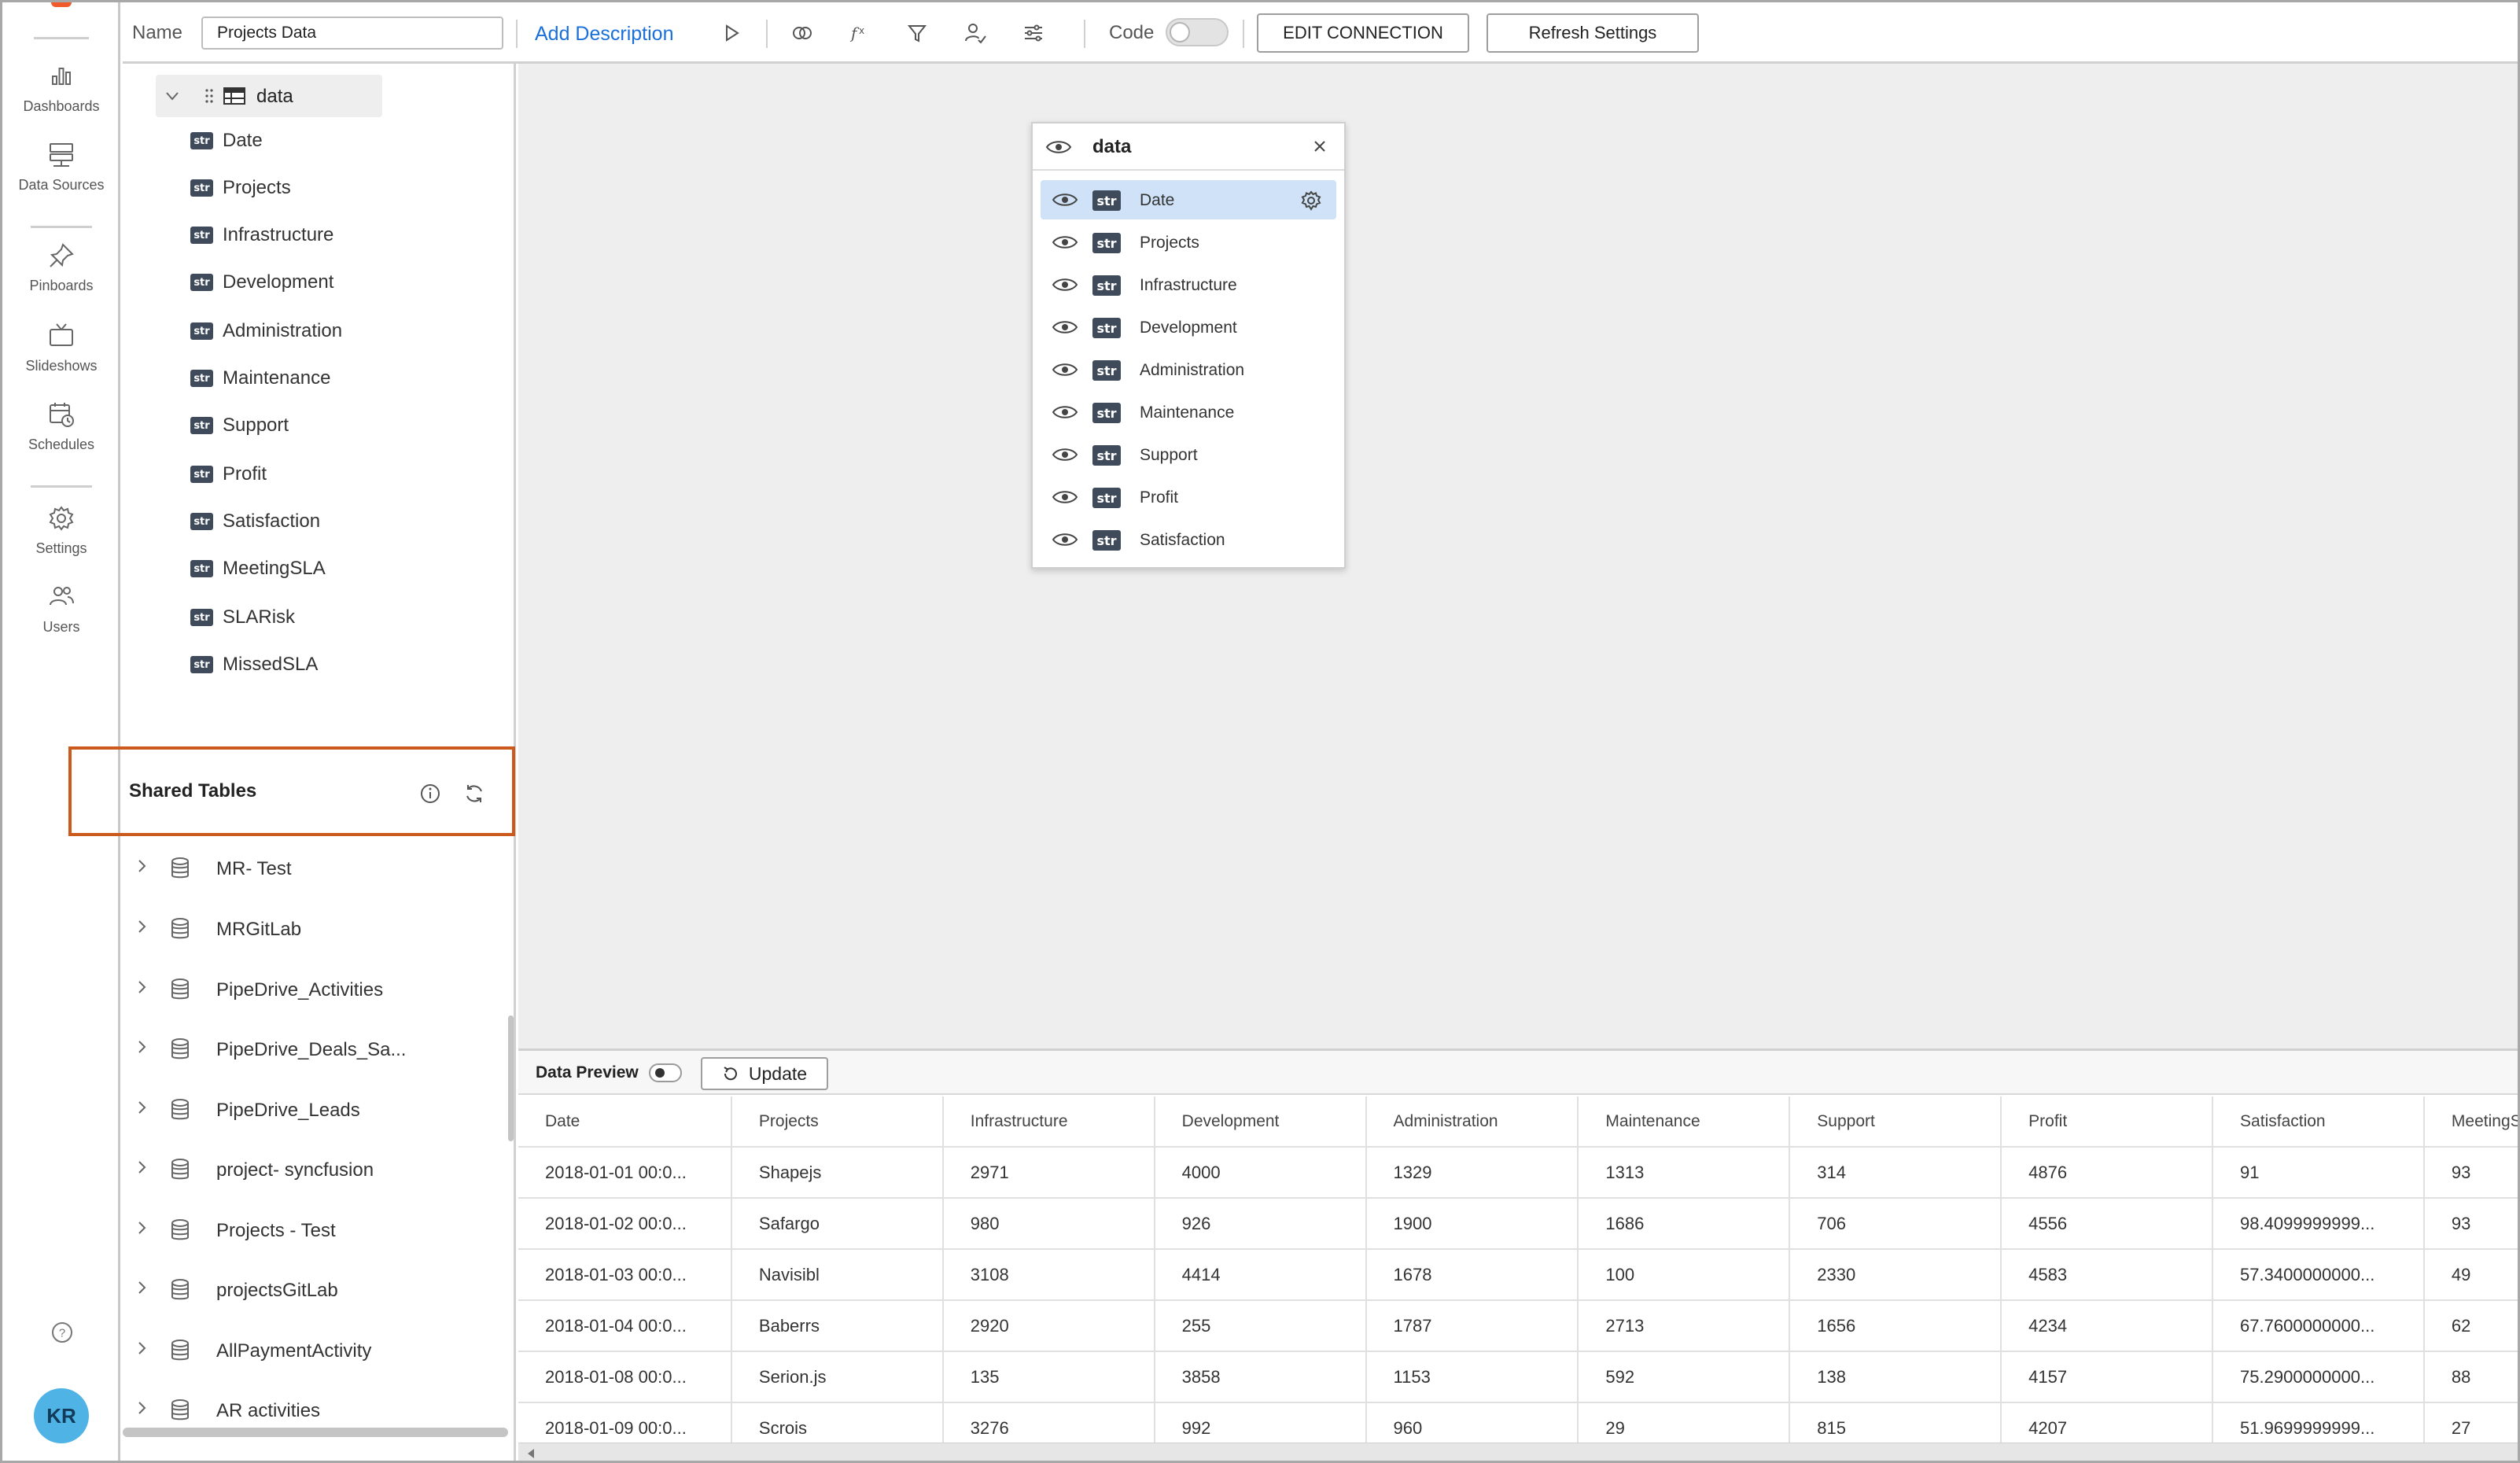 The image size is (2520, 1463). I want to click on column-header: Date, so click(624, 1121).